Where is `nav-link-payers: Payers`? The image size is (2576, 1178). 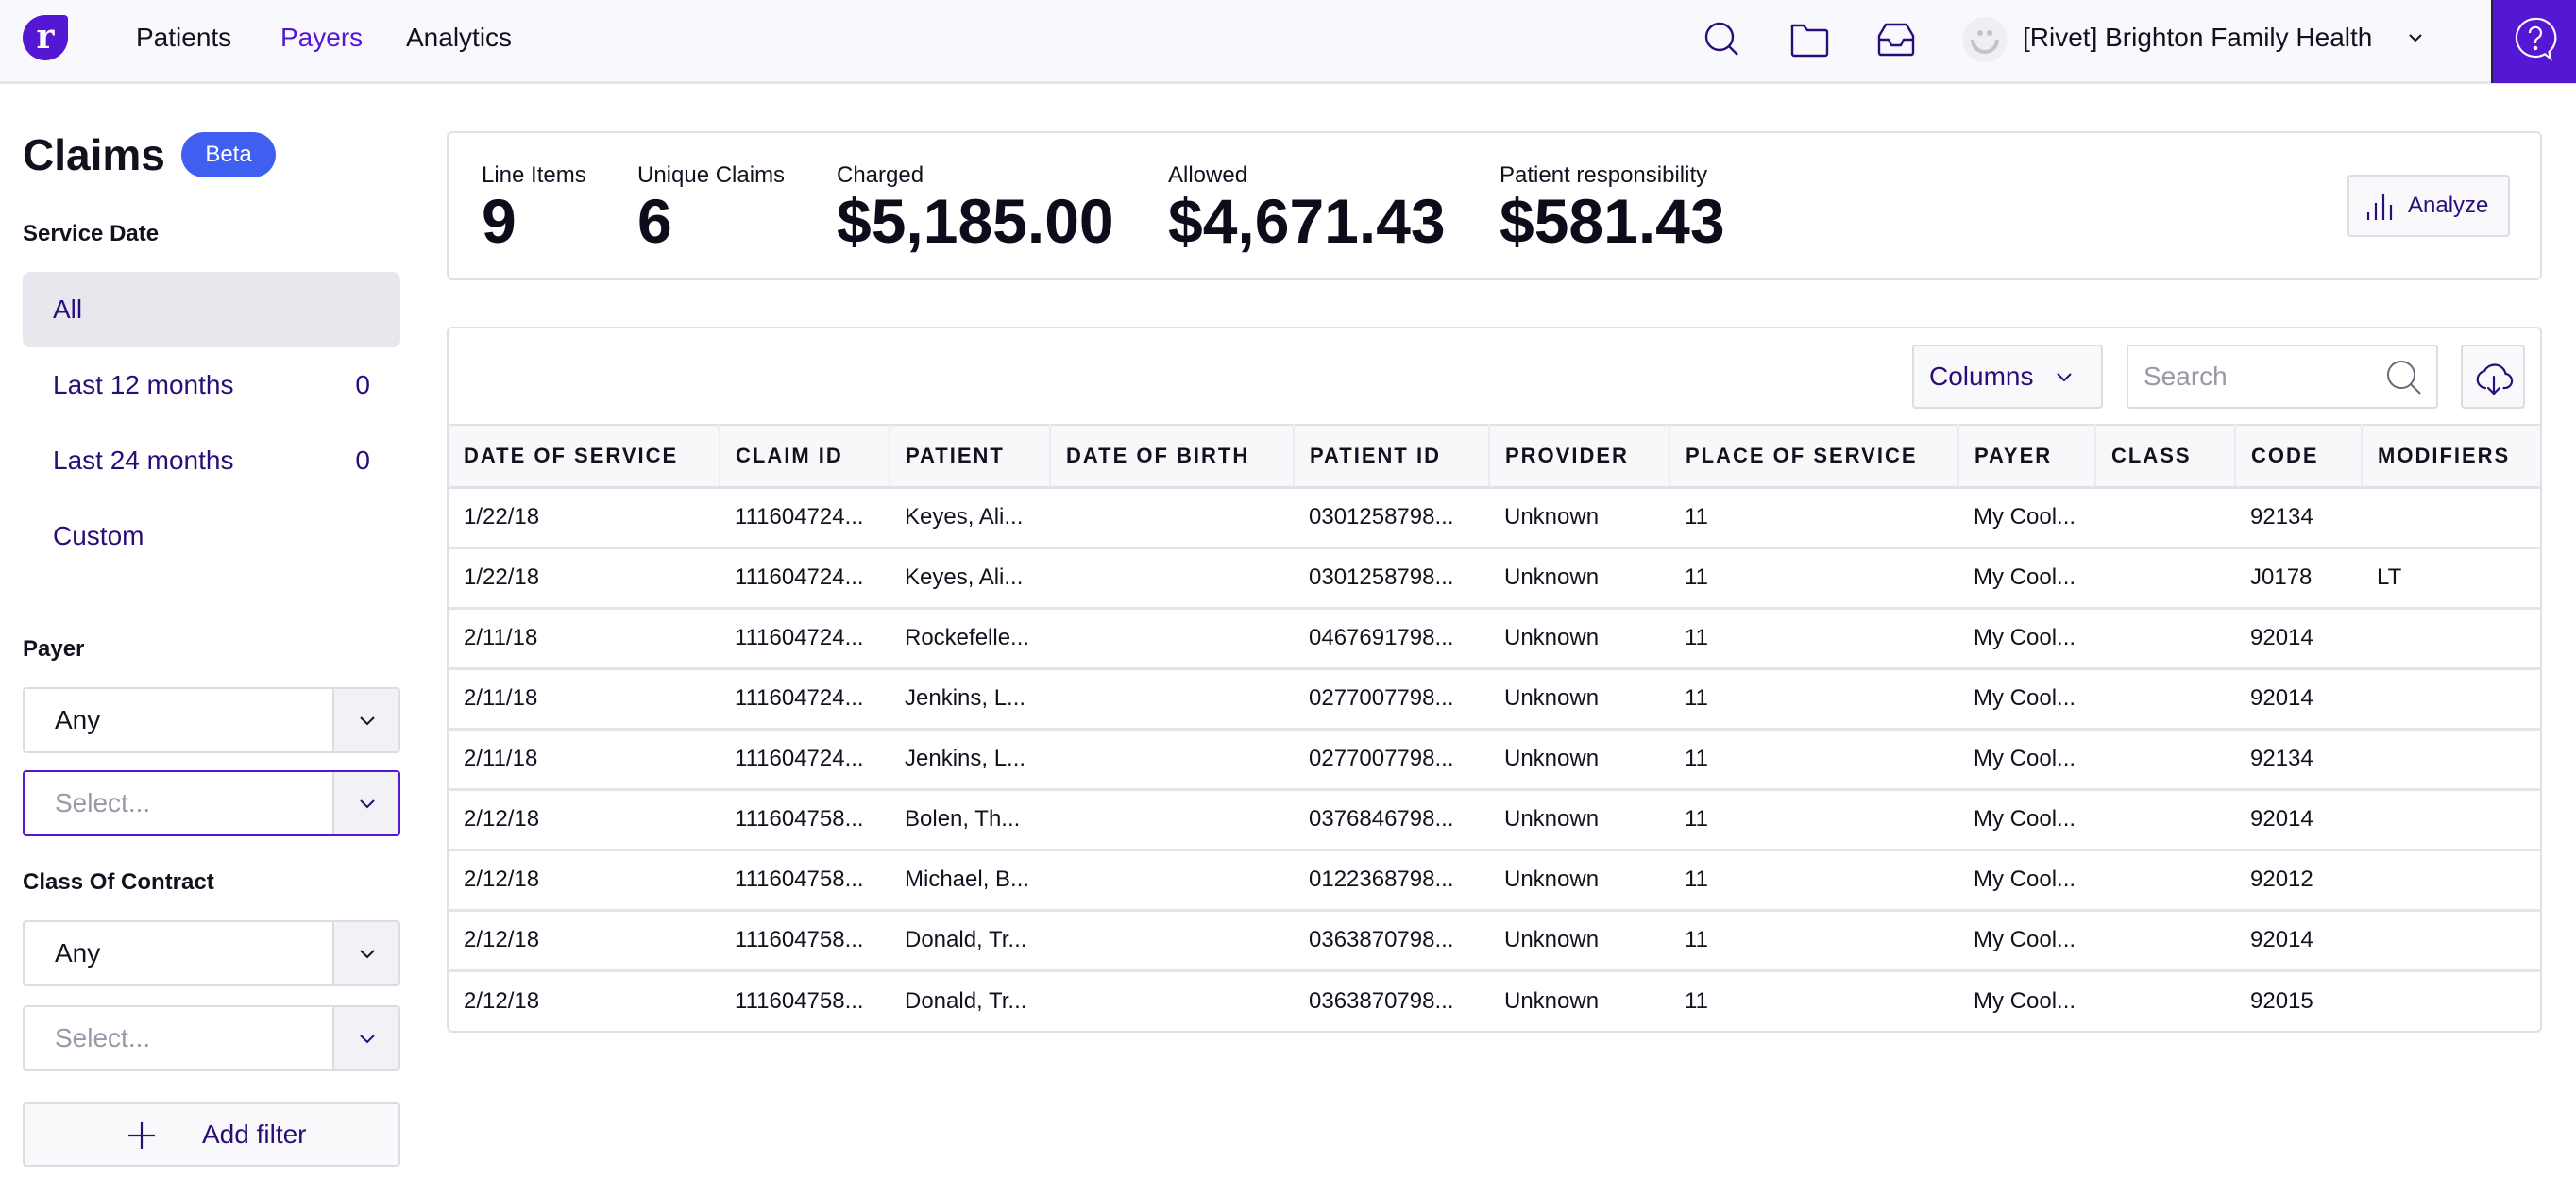 nav-link-payers: Payers is located at coordinates (321, 38).